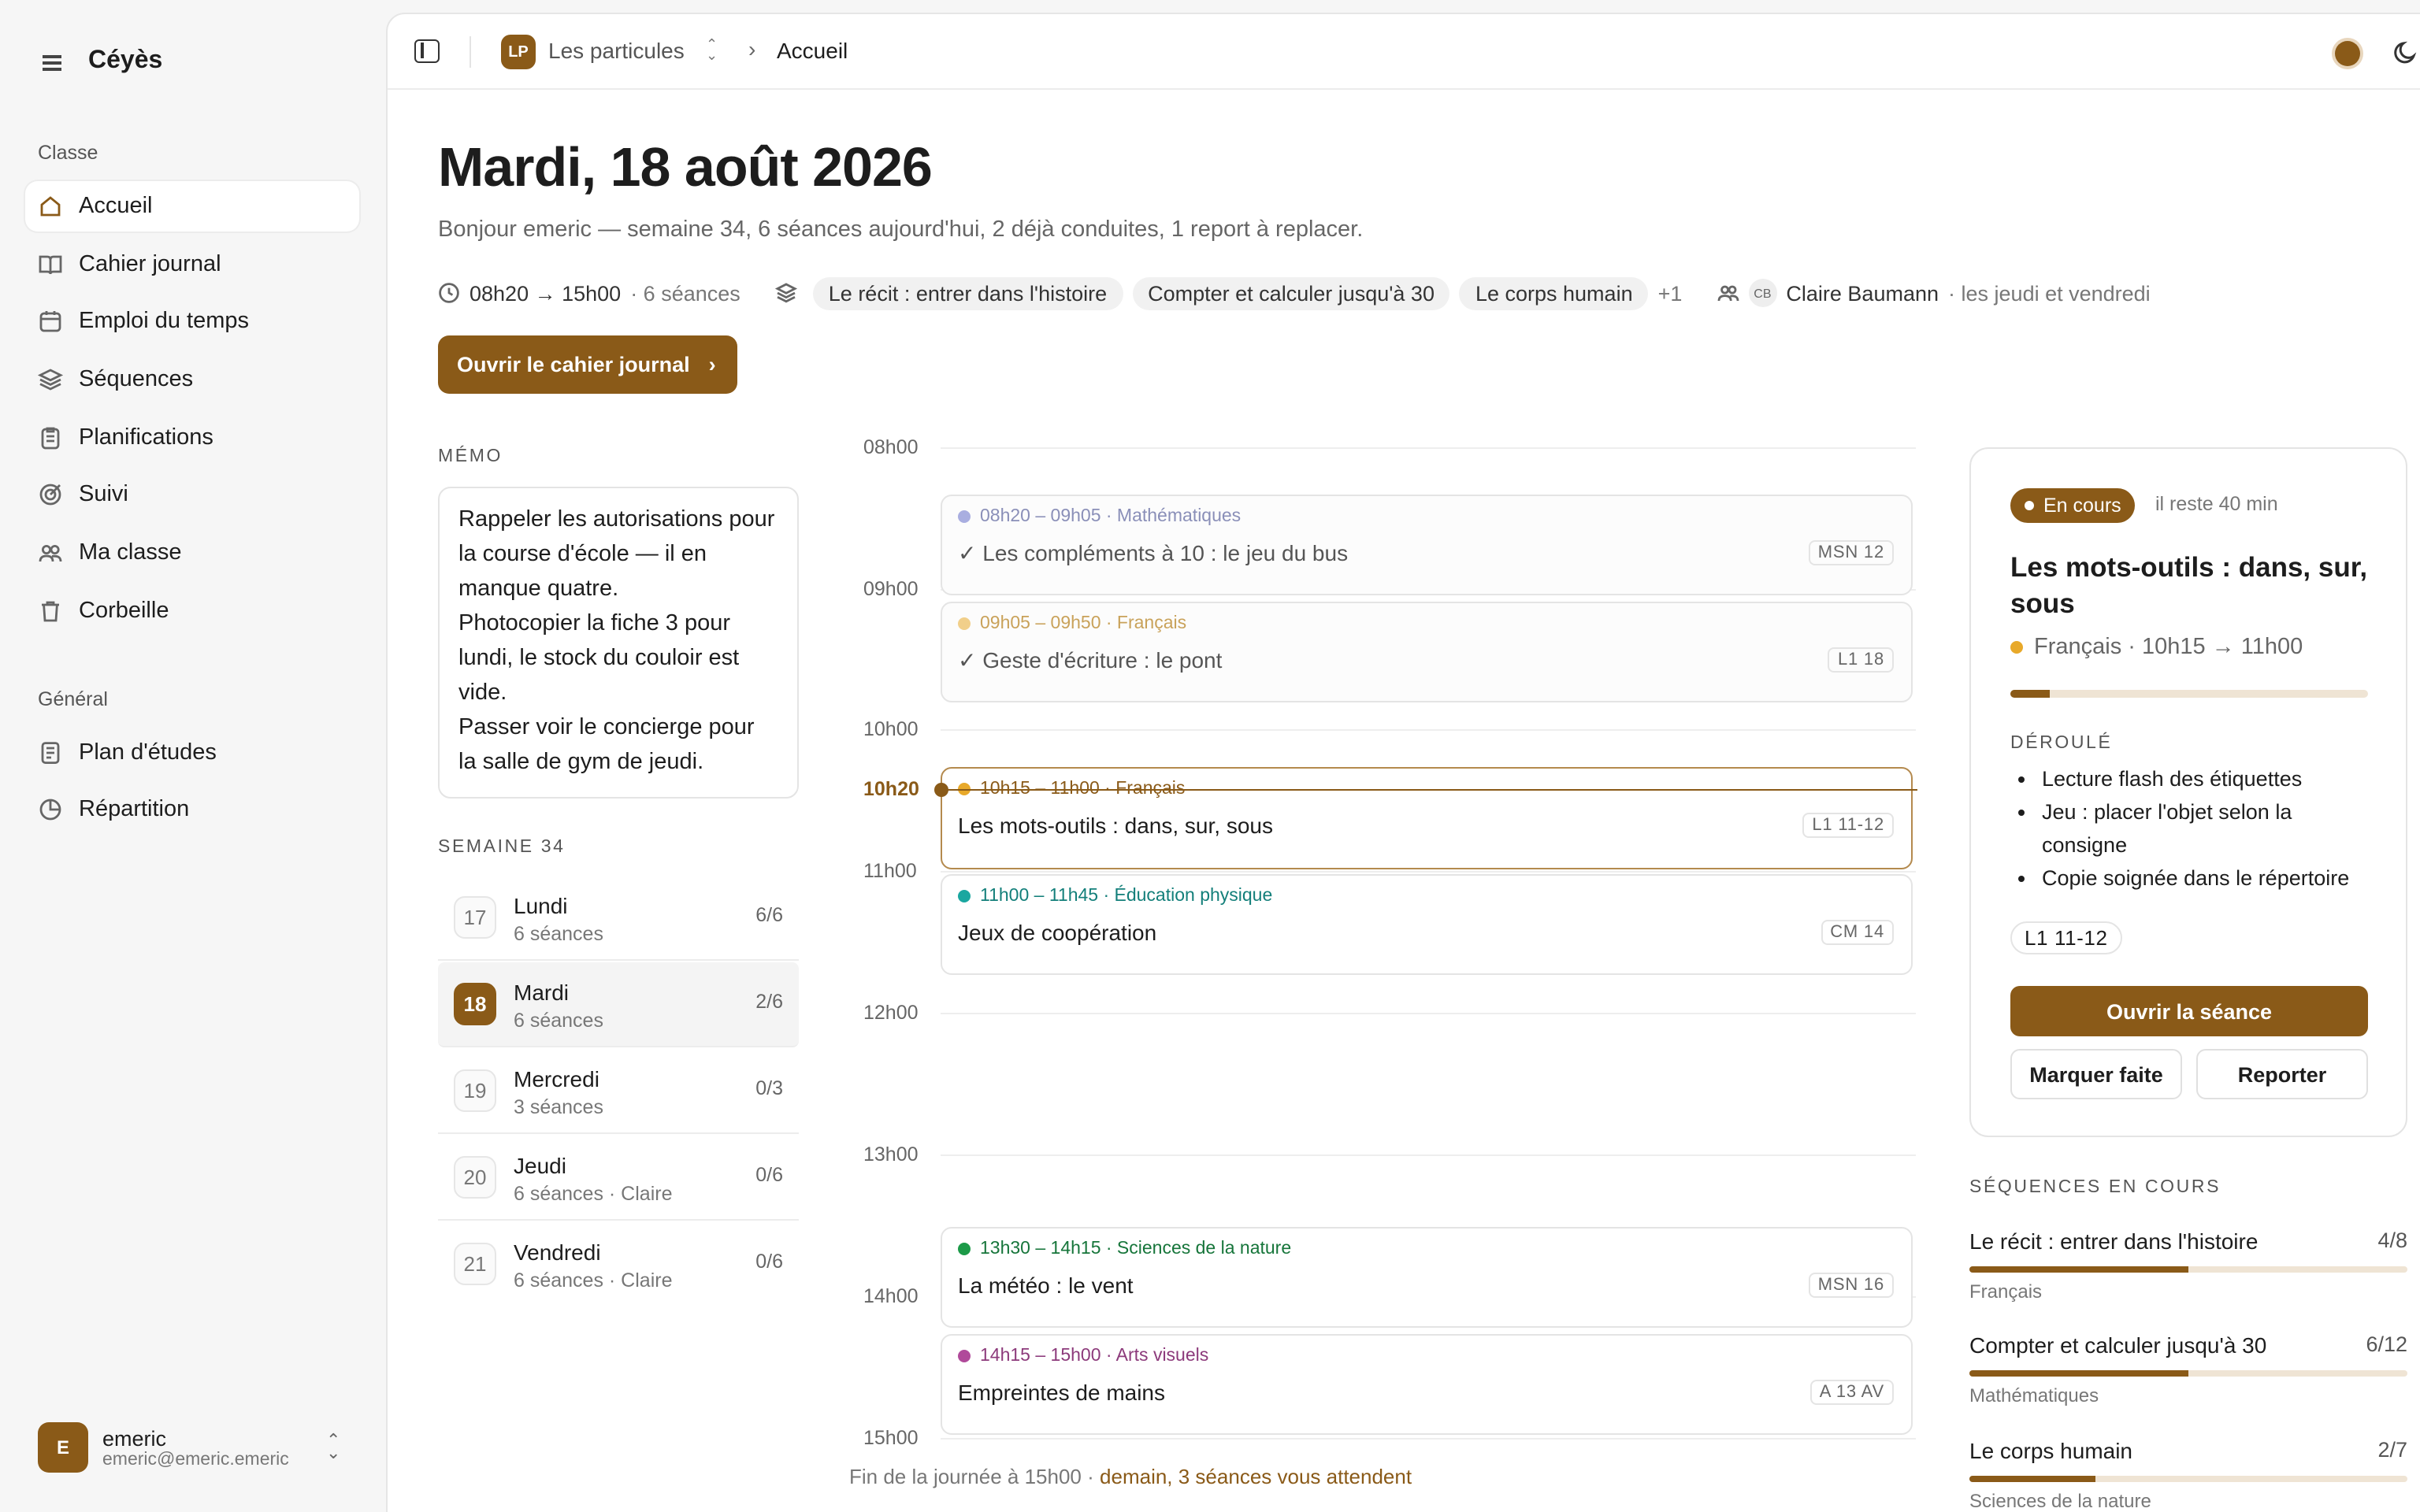 Image resolution: width=2420 pixels, height=1512 pixels. Describe the element at coordinates (2095, 1187) in the screenshot. I see `sequences-label: SÉQUENCES EN COURS` at that location.